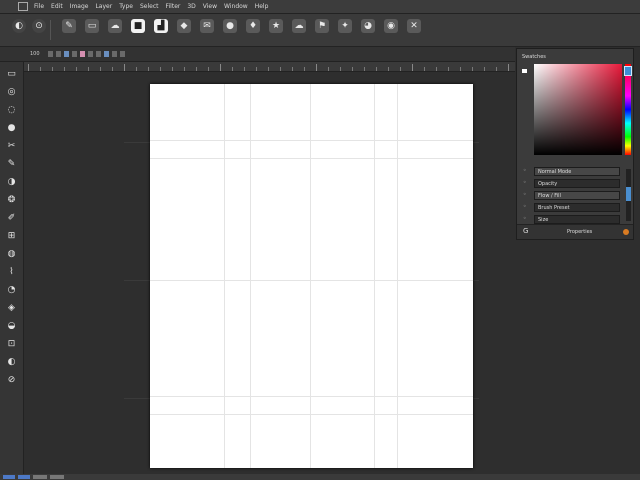 The width and height of the screenshot is (640, 480). Describe the element at coordinates (262, 6) in the screenshot. I see `menu-item-help: Help` at that location.